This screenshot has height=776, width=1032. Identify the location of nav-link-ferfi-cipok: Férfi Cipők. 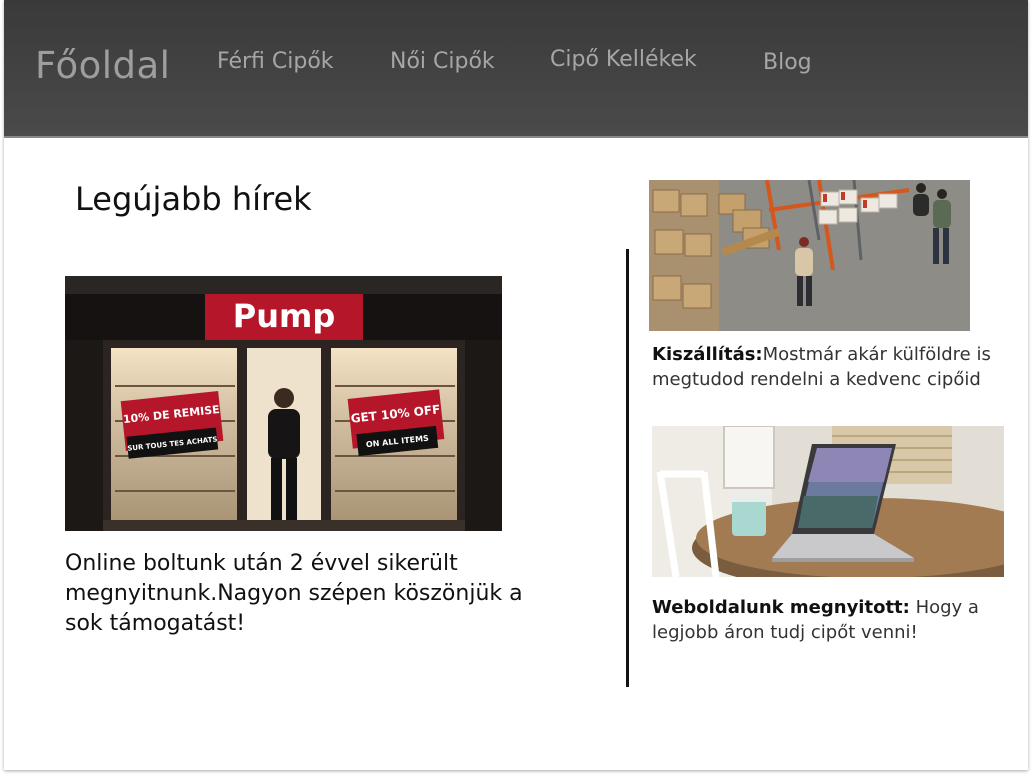
(275, 61).